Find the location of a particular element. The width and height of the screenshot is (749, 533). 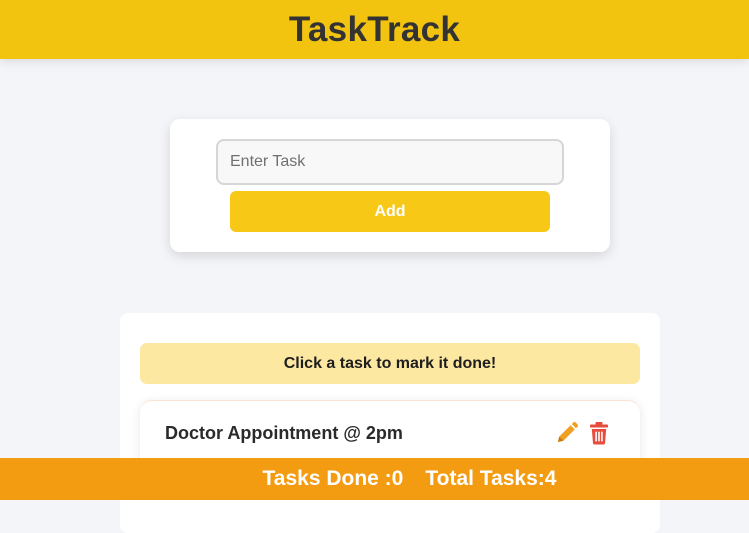

task-stats-footer: Tasks Done :0 Total Tasks:4 is located at coordinates (374, 479).